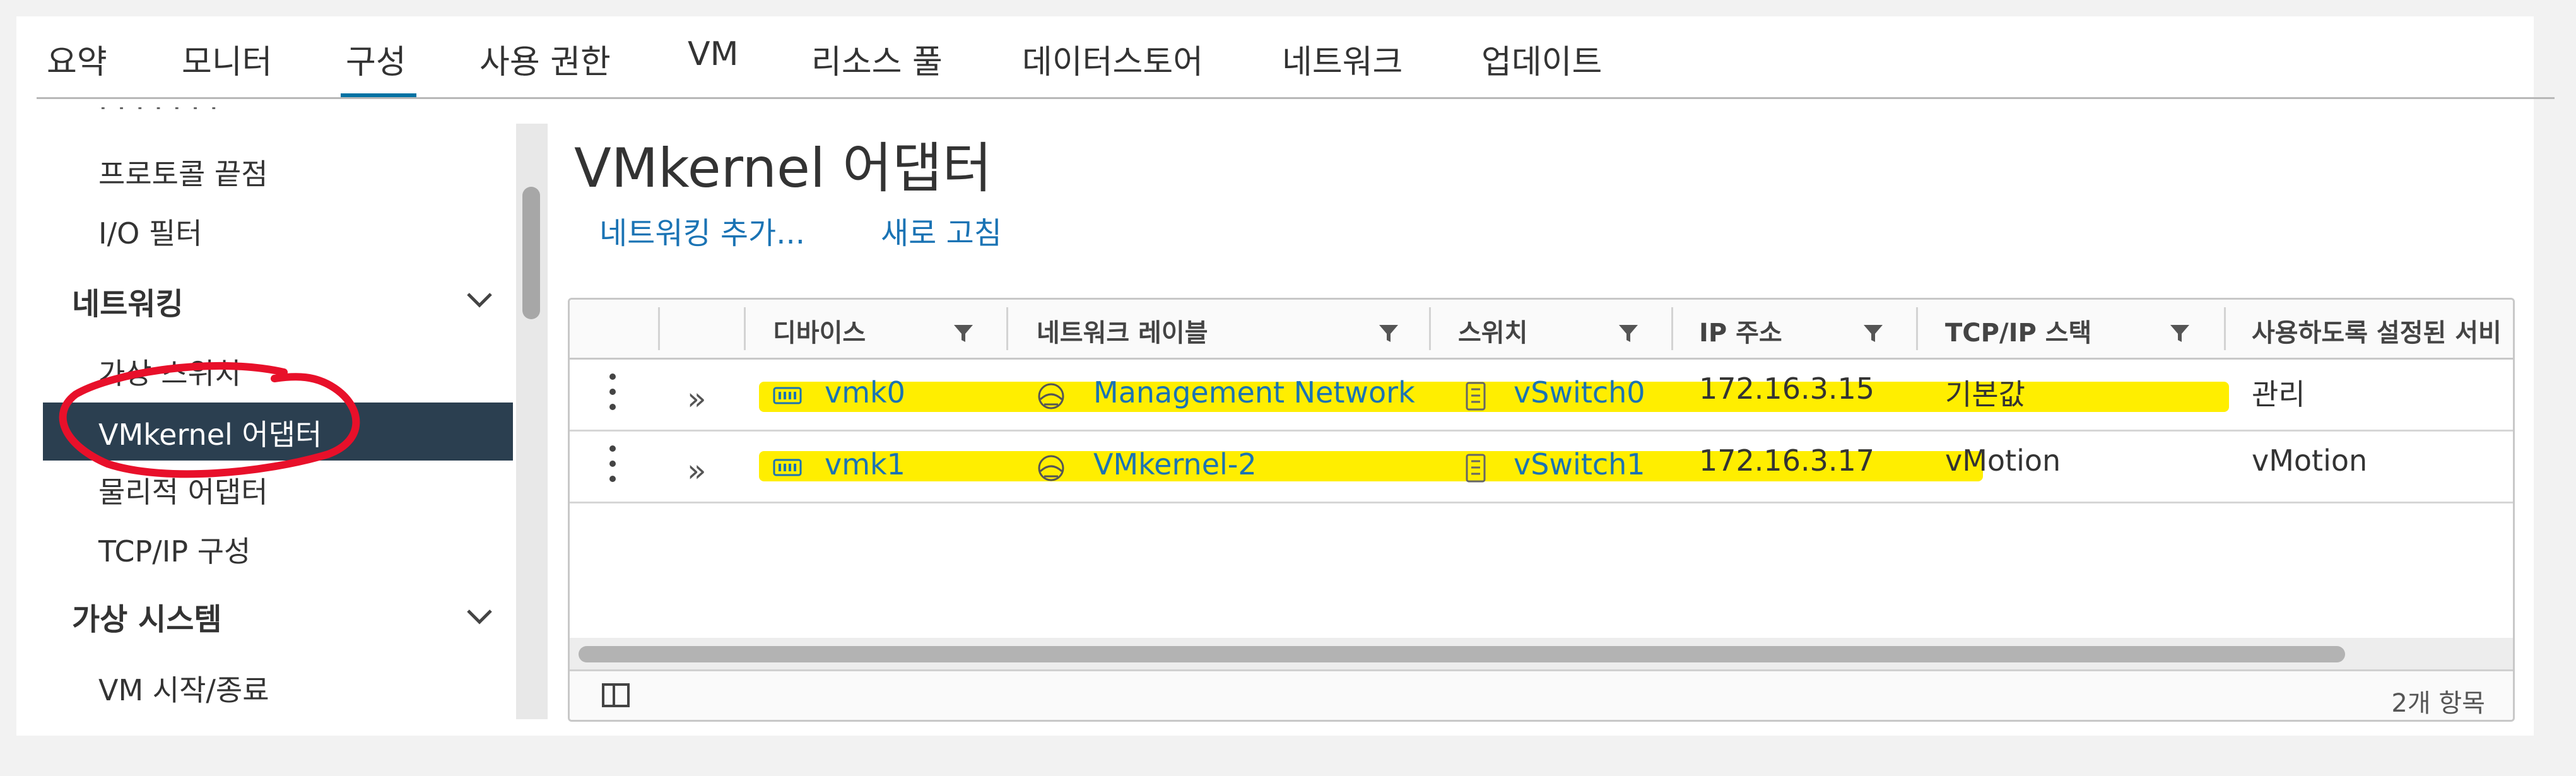  What do you see at coordinates (2018, 330) in the screenshot?
I see `column-header-tcpip-stack: TCP/IP 스택` at bounding box center [2018, 330].